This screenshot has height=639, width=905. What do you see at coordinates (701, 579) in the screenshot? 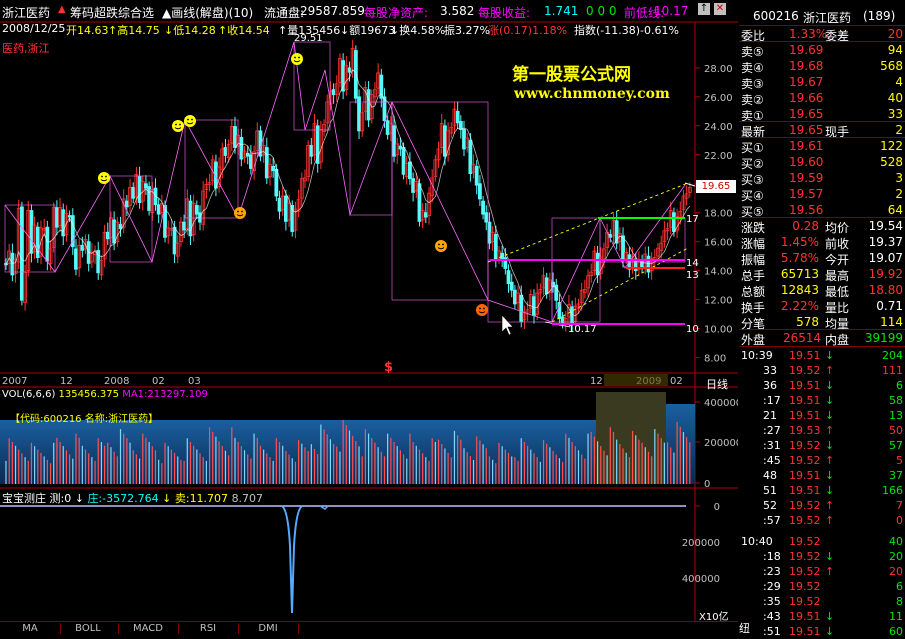
I see `indicator-tick-label: 400000` at bounding box center [701, 579].